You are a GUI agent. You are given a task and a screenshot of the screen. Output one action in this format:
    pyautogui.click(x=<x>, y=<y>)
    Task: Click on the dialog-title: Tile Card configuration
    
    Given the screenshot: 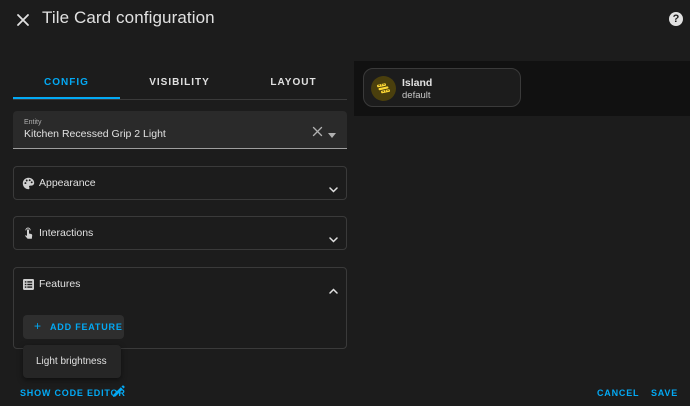 What is the action you would take?
    pyautogui.click(x=128, y=18)
    